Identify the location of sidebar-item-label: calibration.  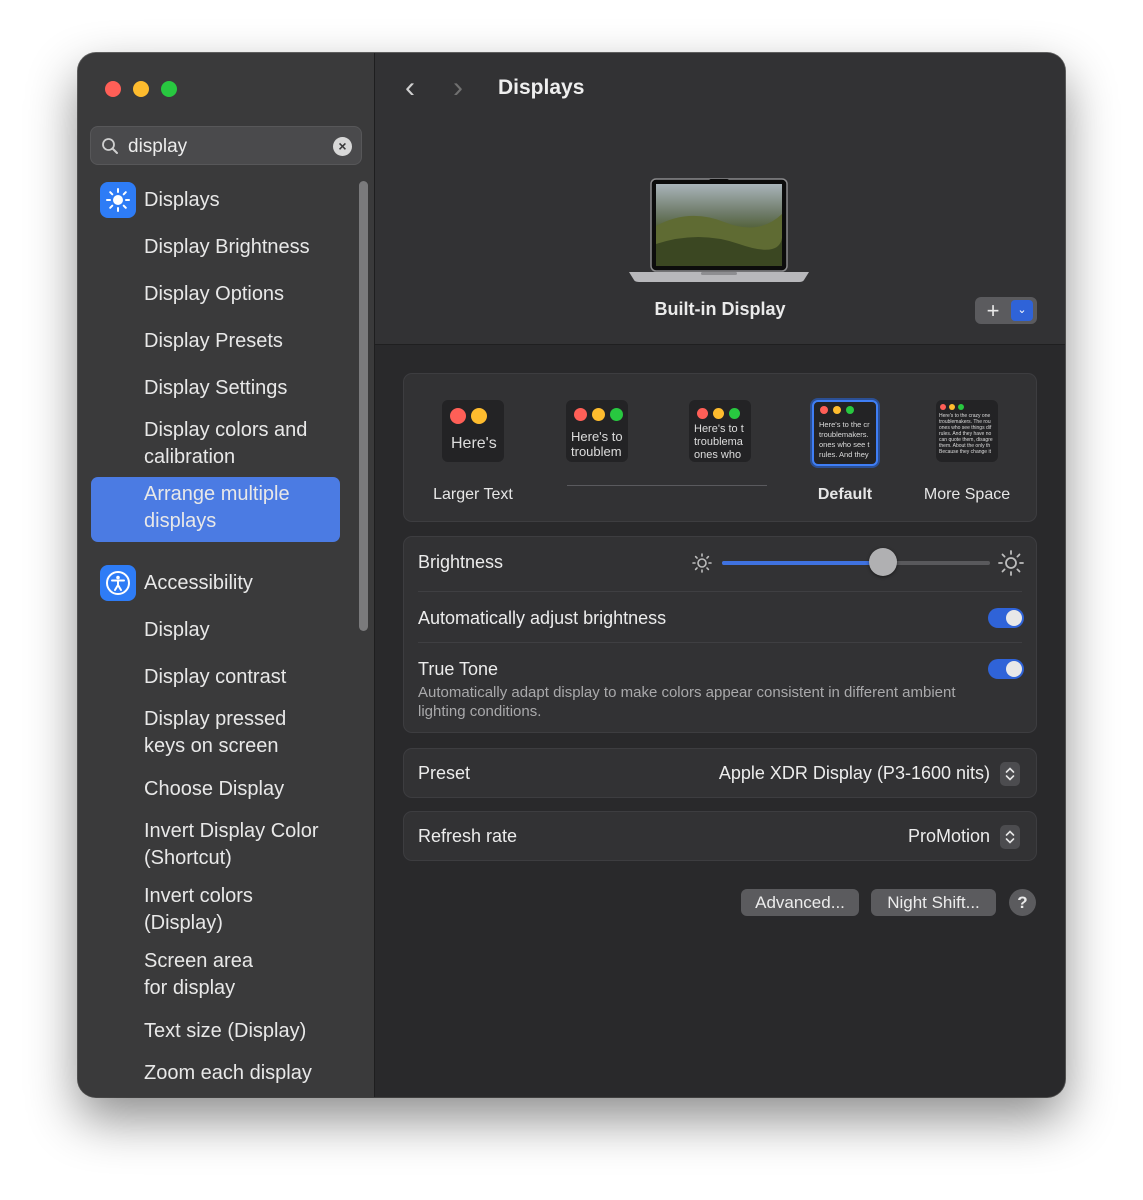
(190, 457).